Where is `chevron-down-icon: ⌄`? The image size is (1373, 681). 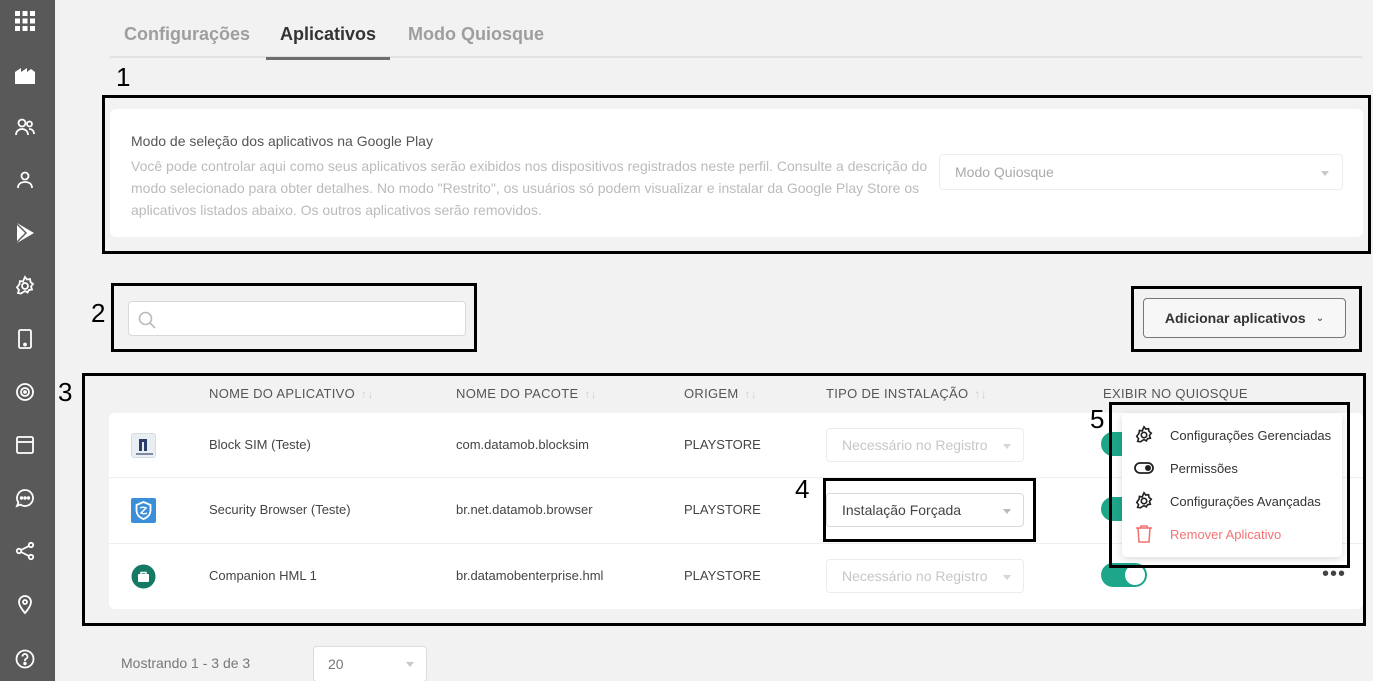 chevron-down-icon: ⌄ is located at coordinates (1320, 318).